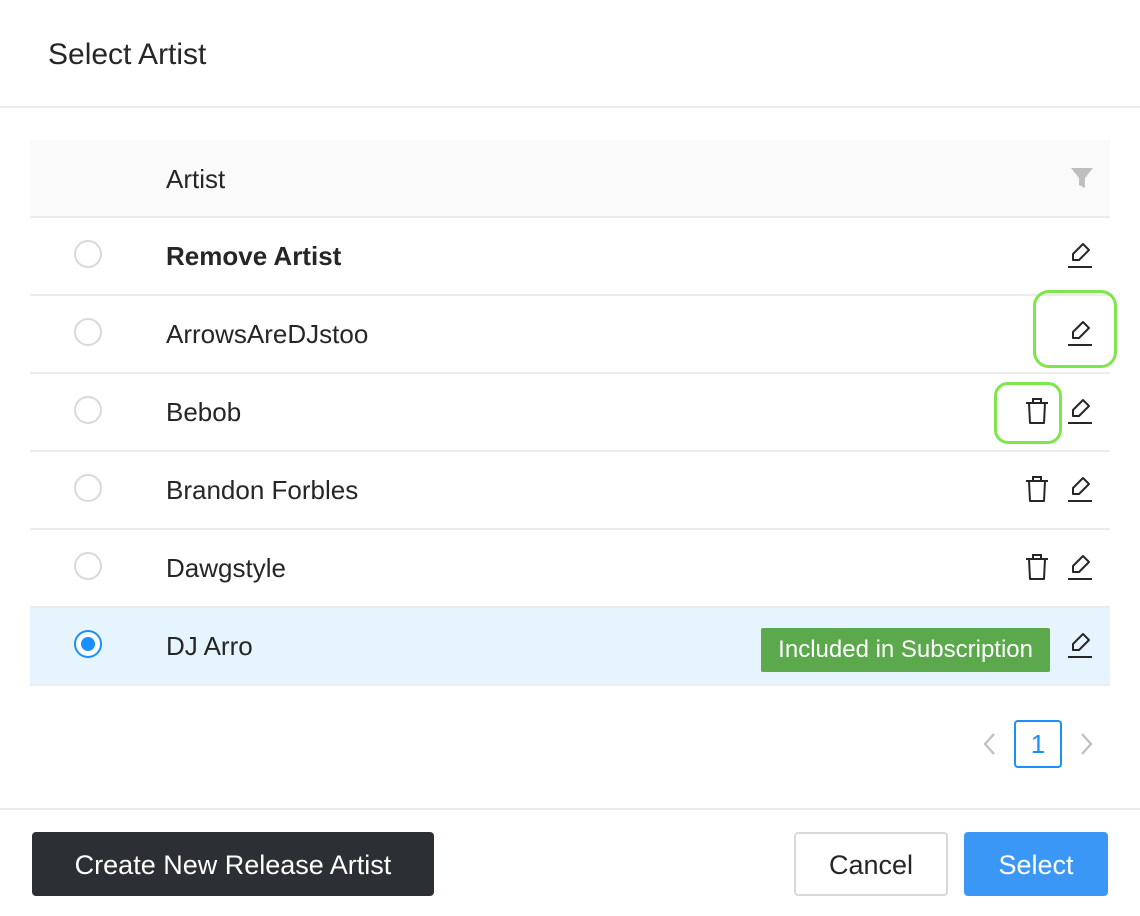 The width and height of the screenshot is (1140, 916). I want to click on table-row: Bebob, so click(570, 413).